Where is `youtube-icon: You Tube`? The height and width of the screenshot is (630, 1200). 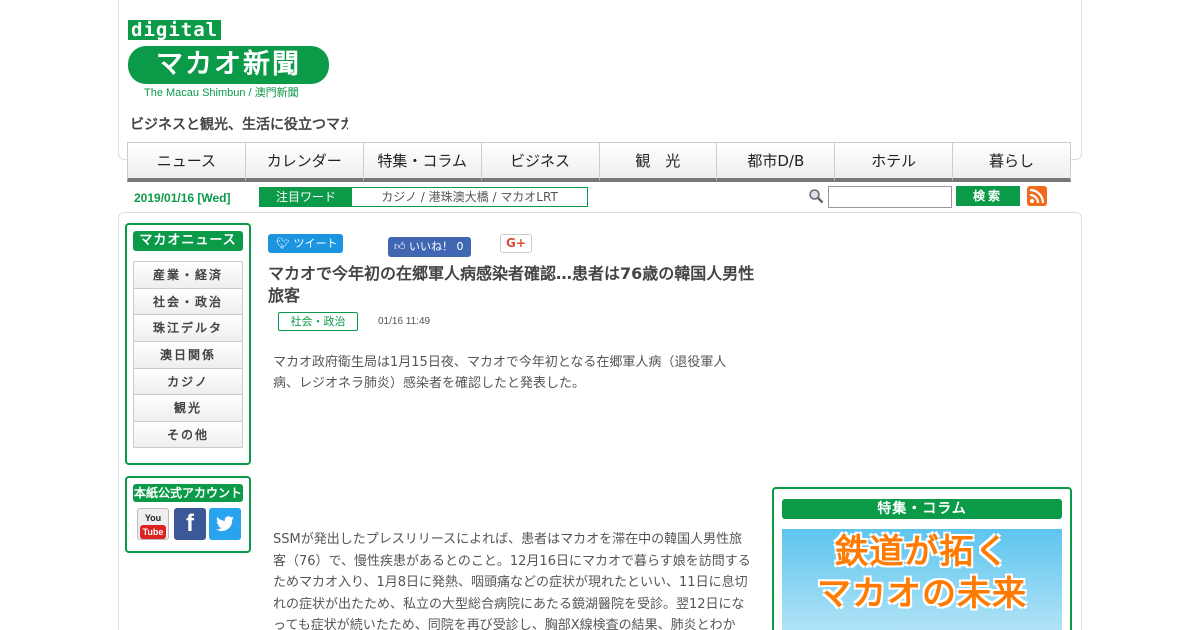
youtube-icon: You Tube is located at coordinates (153, 524).